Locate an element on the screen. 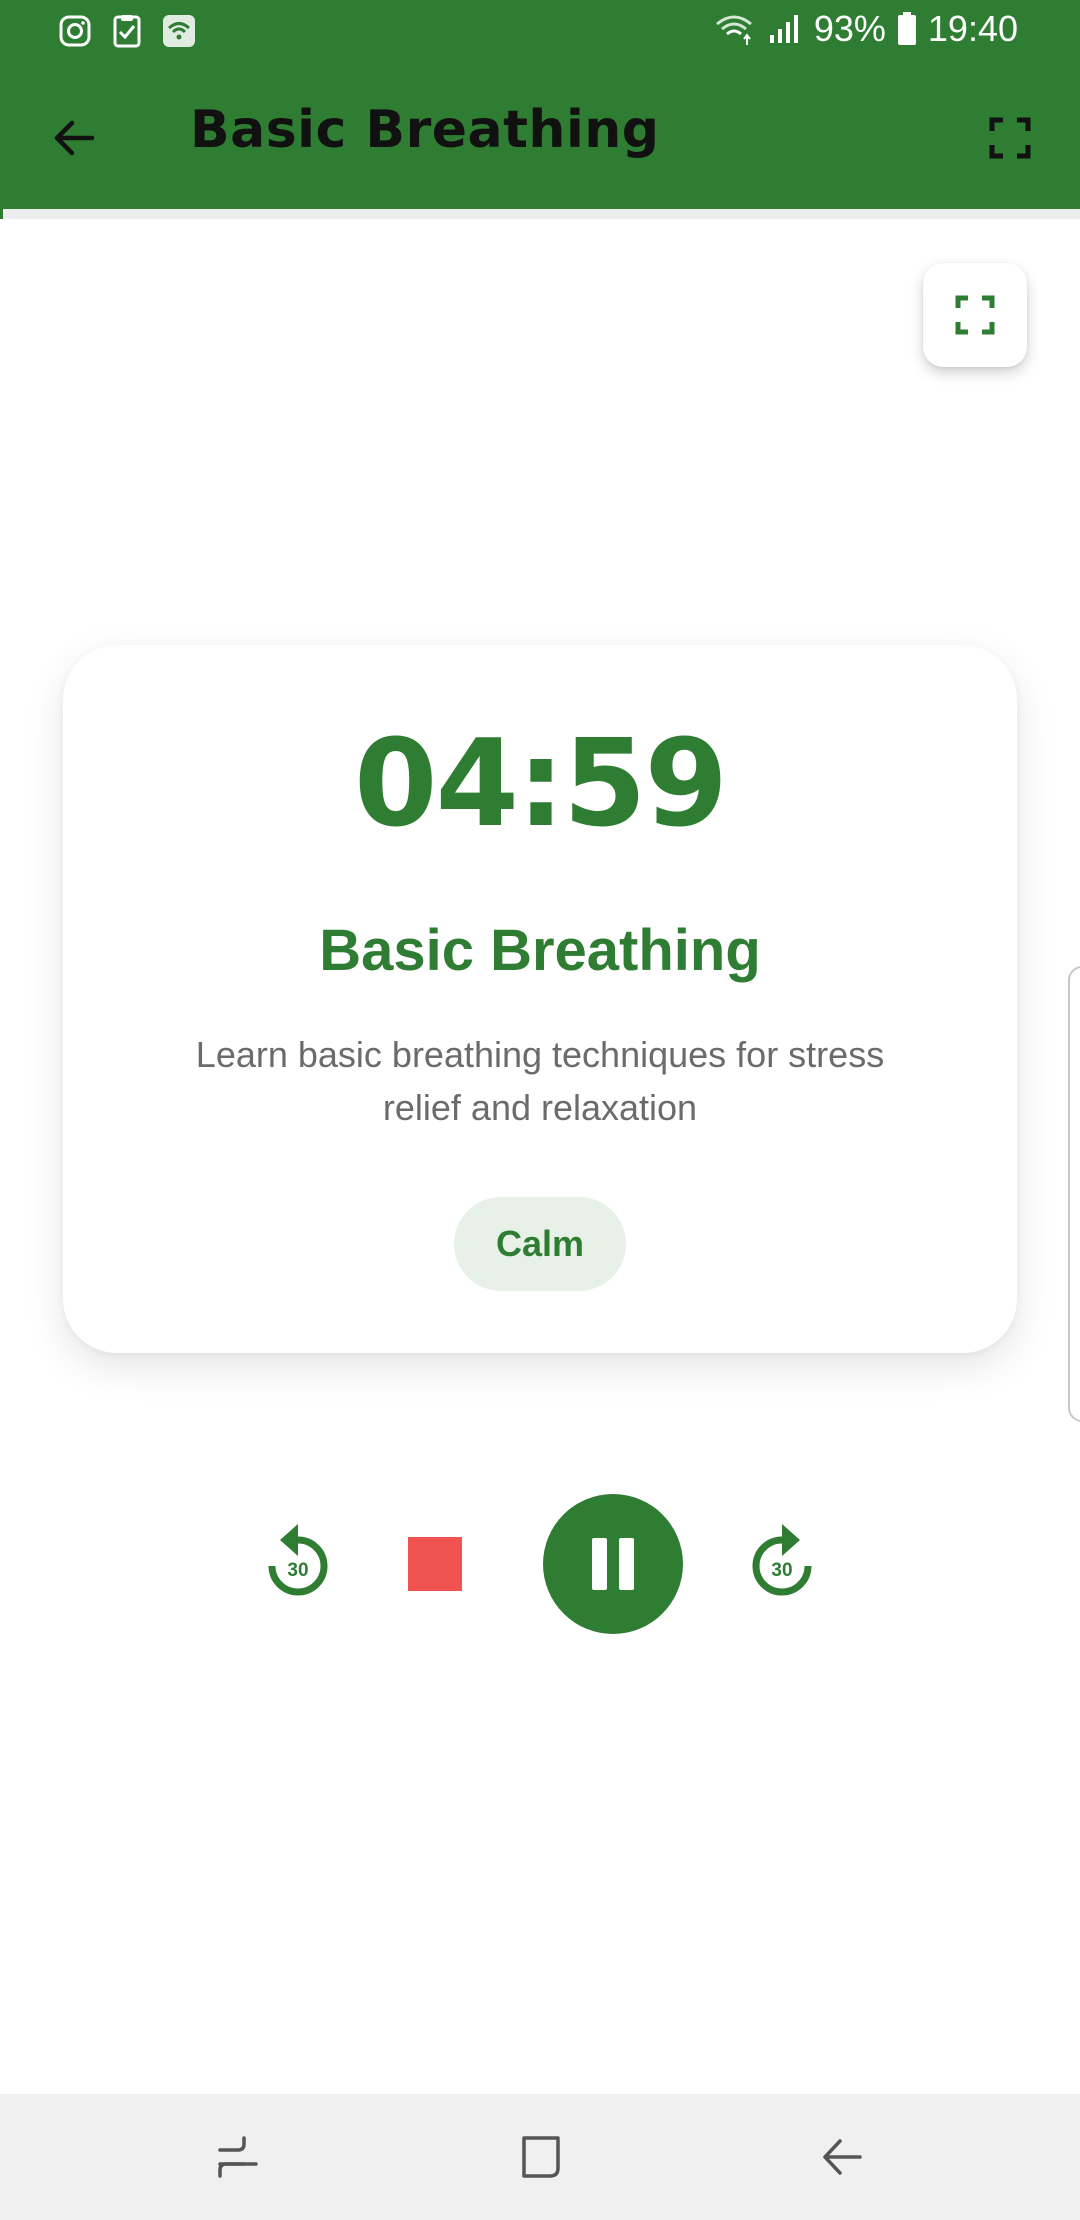 The width and height of the screenshot is (1080, 2220). pause-button is located at coordinates (613, 1564).